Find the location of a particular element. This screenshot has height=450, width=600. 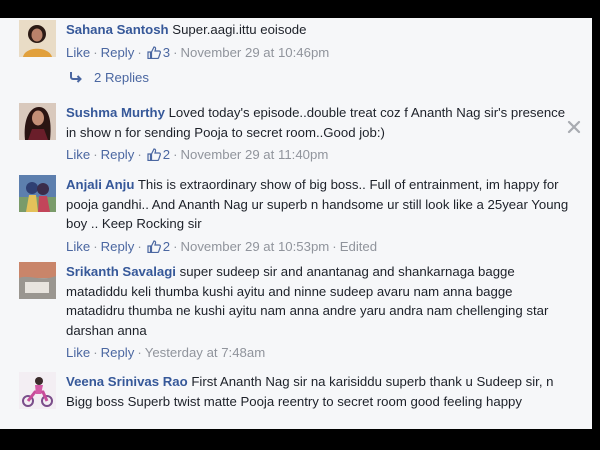

close-icon is located at coordinates (574, 127).